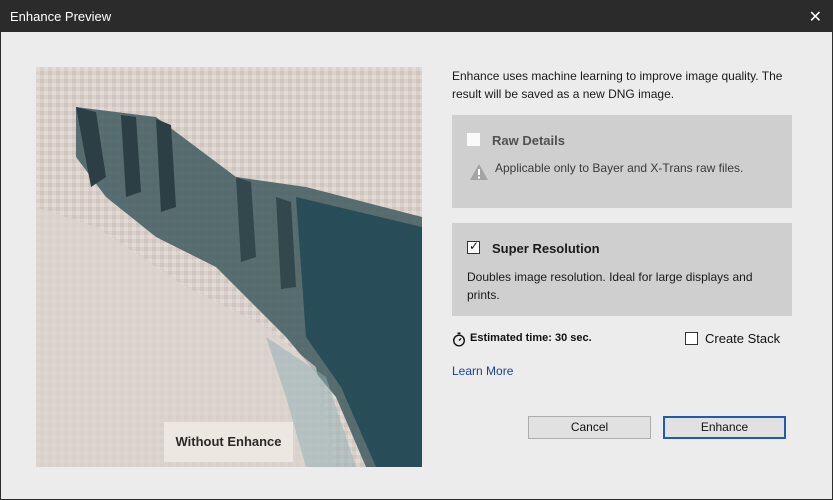 Image resolution: width=833 pixels, height=500 pixels. I want to click on preview-overlay-label: Without Enhance, so click(228, 442).